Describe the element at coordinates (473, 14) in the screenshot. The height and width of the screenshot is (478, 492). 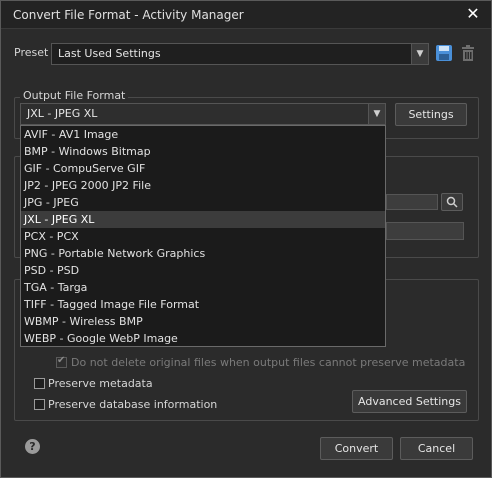
I see `close-icon: ✕` at that location.